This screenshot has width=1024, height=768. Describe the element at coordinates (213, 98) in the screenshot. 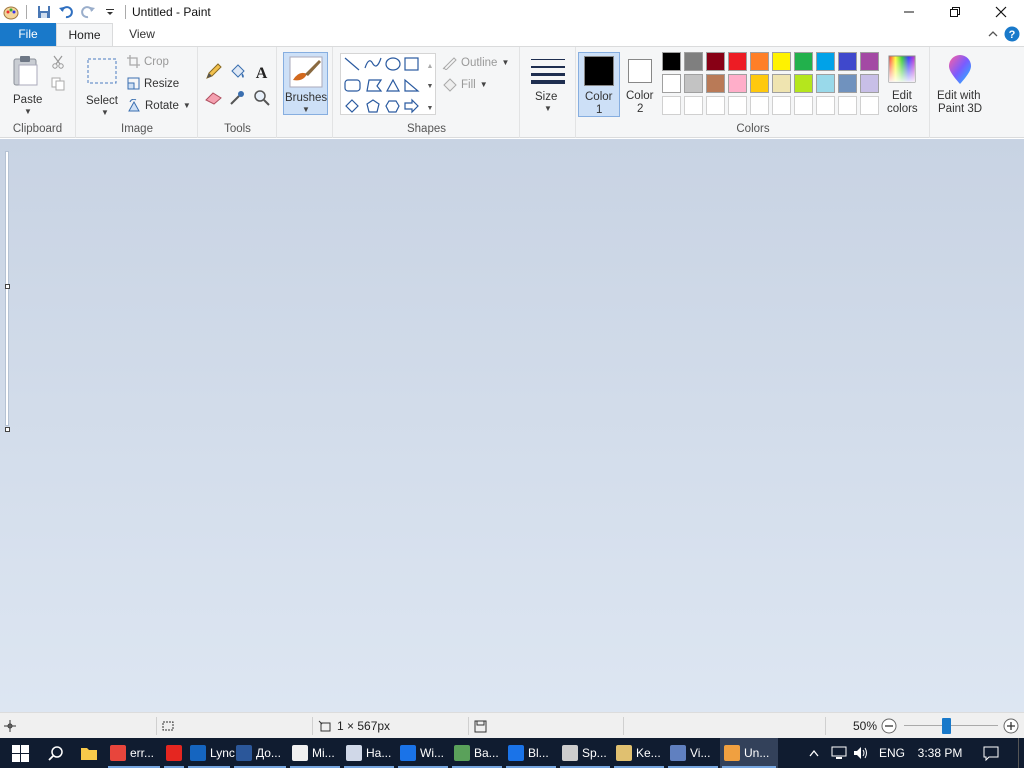

I see `eraser-icon` at that location.